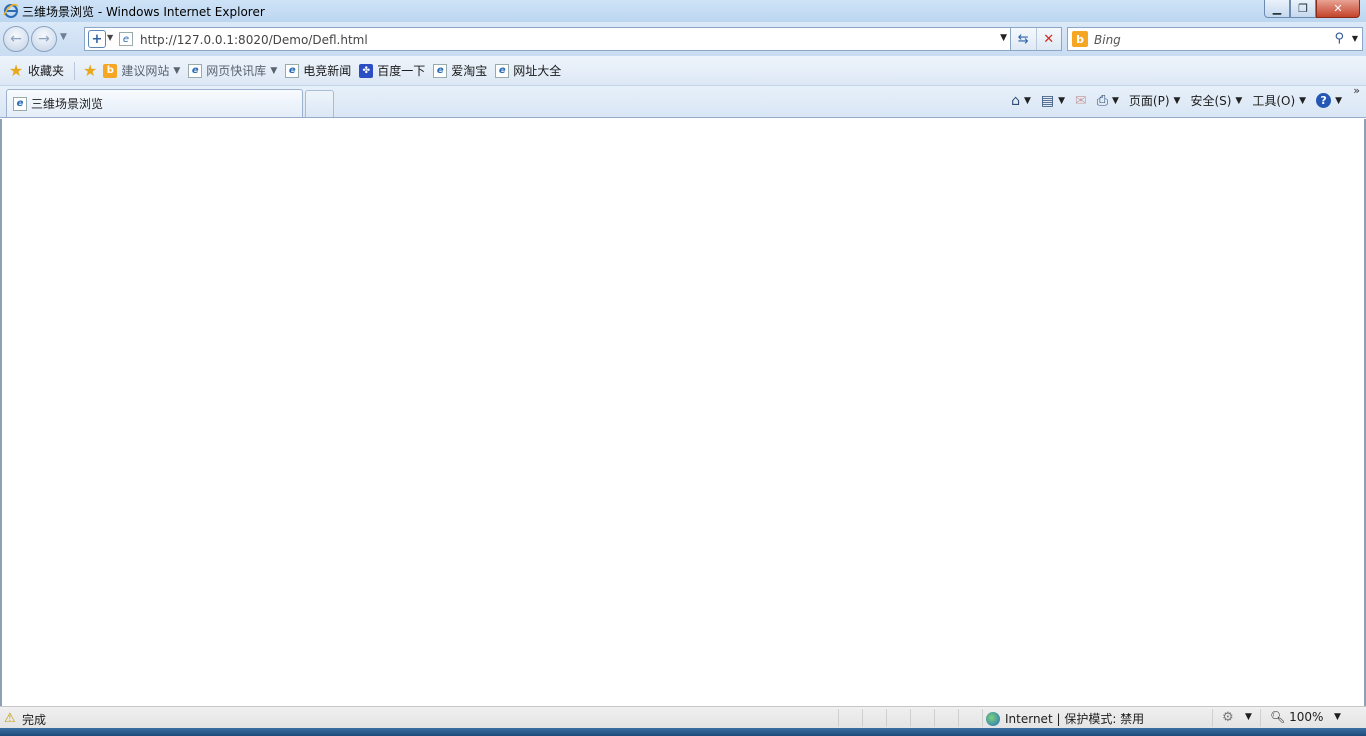 The image size is (1366, 736). I want to click on feeds-button: ▤ ▼, so click(1053, 101).